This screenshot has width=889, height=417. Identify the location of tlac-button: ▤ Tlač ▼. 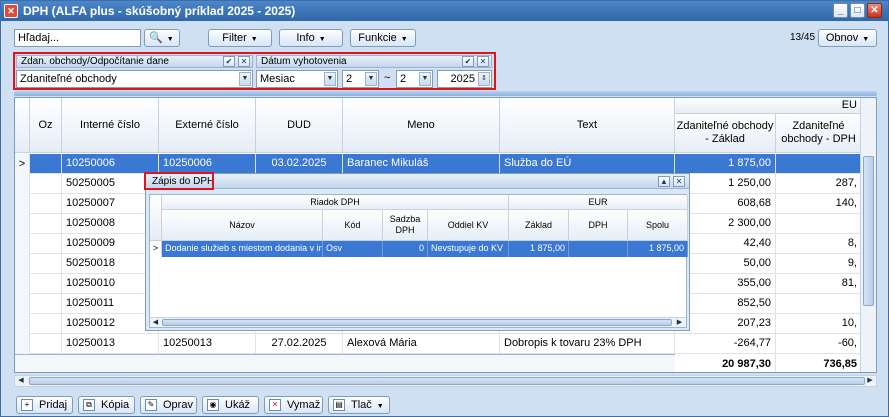
(359, 405).